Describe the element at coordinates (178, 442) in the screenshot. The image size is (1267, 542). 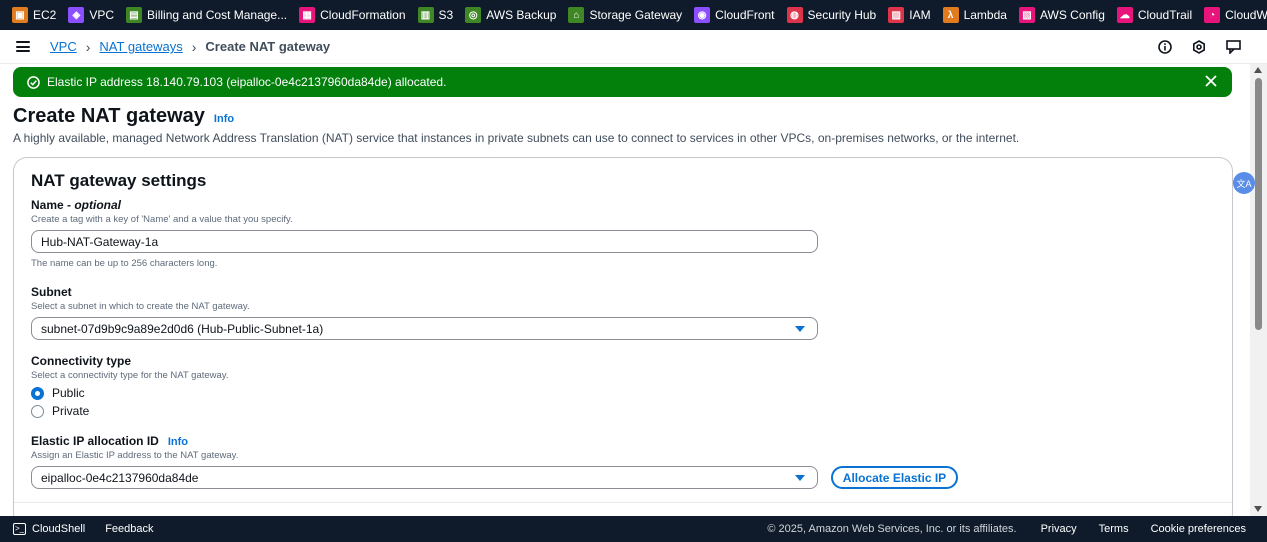
I see `eip-info-link: Info` at that location.